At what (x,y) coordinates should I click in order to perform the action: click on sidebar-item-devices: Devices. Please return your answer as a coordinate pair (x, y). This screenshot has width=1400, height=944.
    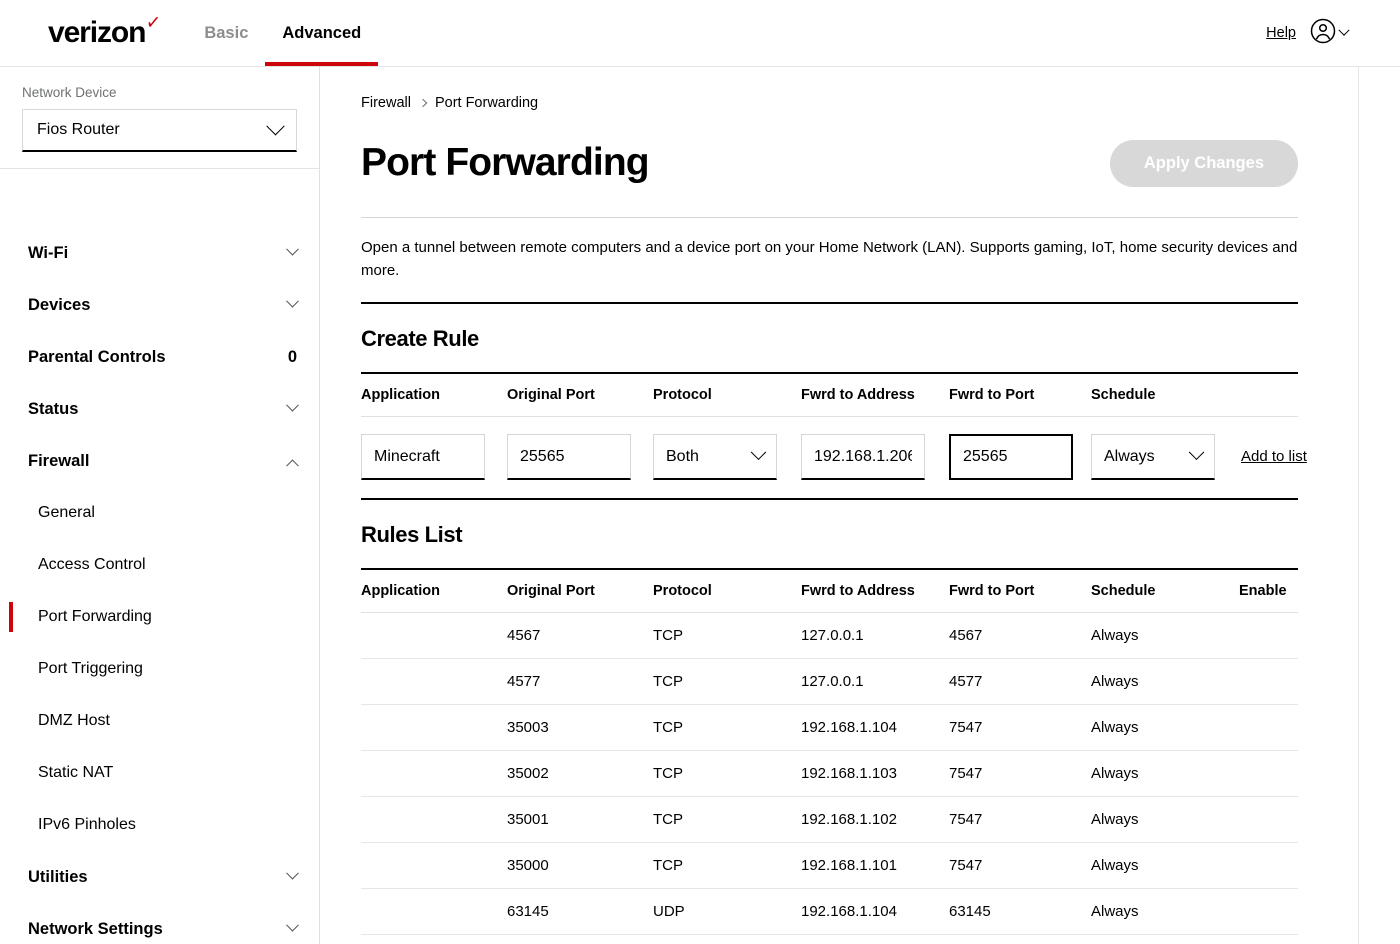
    Looking at the image, I should click on (159, 305).